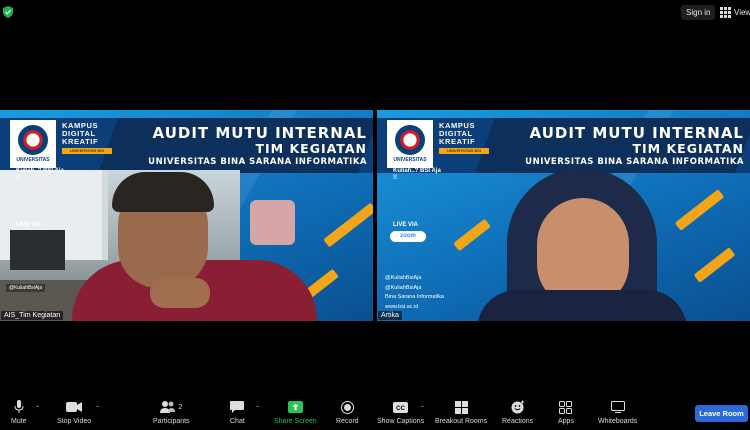 The image size is (750, 430). I want to click on breakout-rooms-label: Breakout Rooms, so click(461, 421).